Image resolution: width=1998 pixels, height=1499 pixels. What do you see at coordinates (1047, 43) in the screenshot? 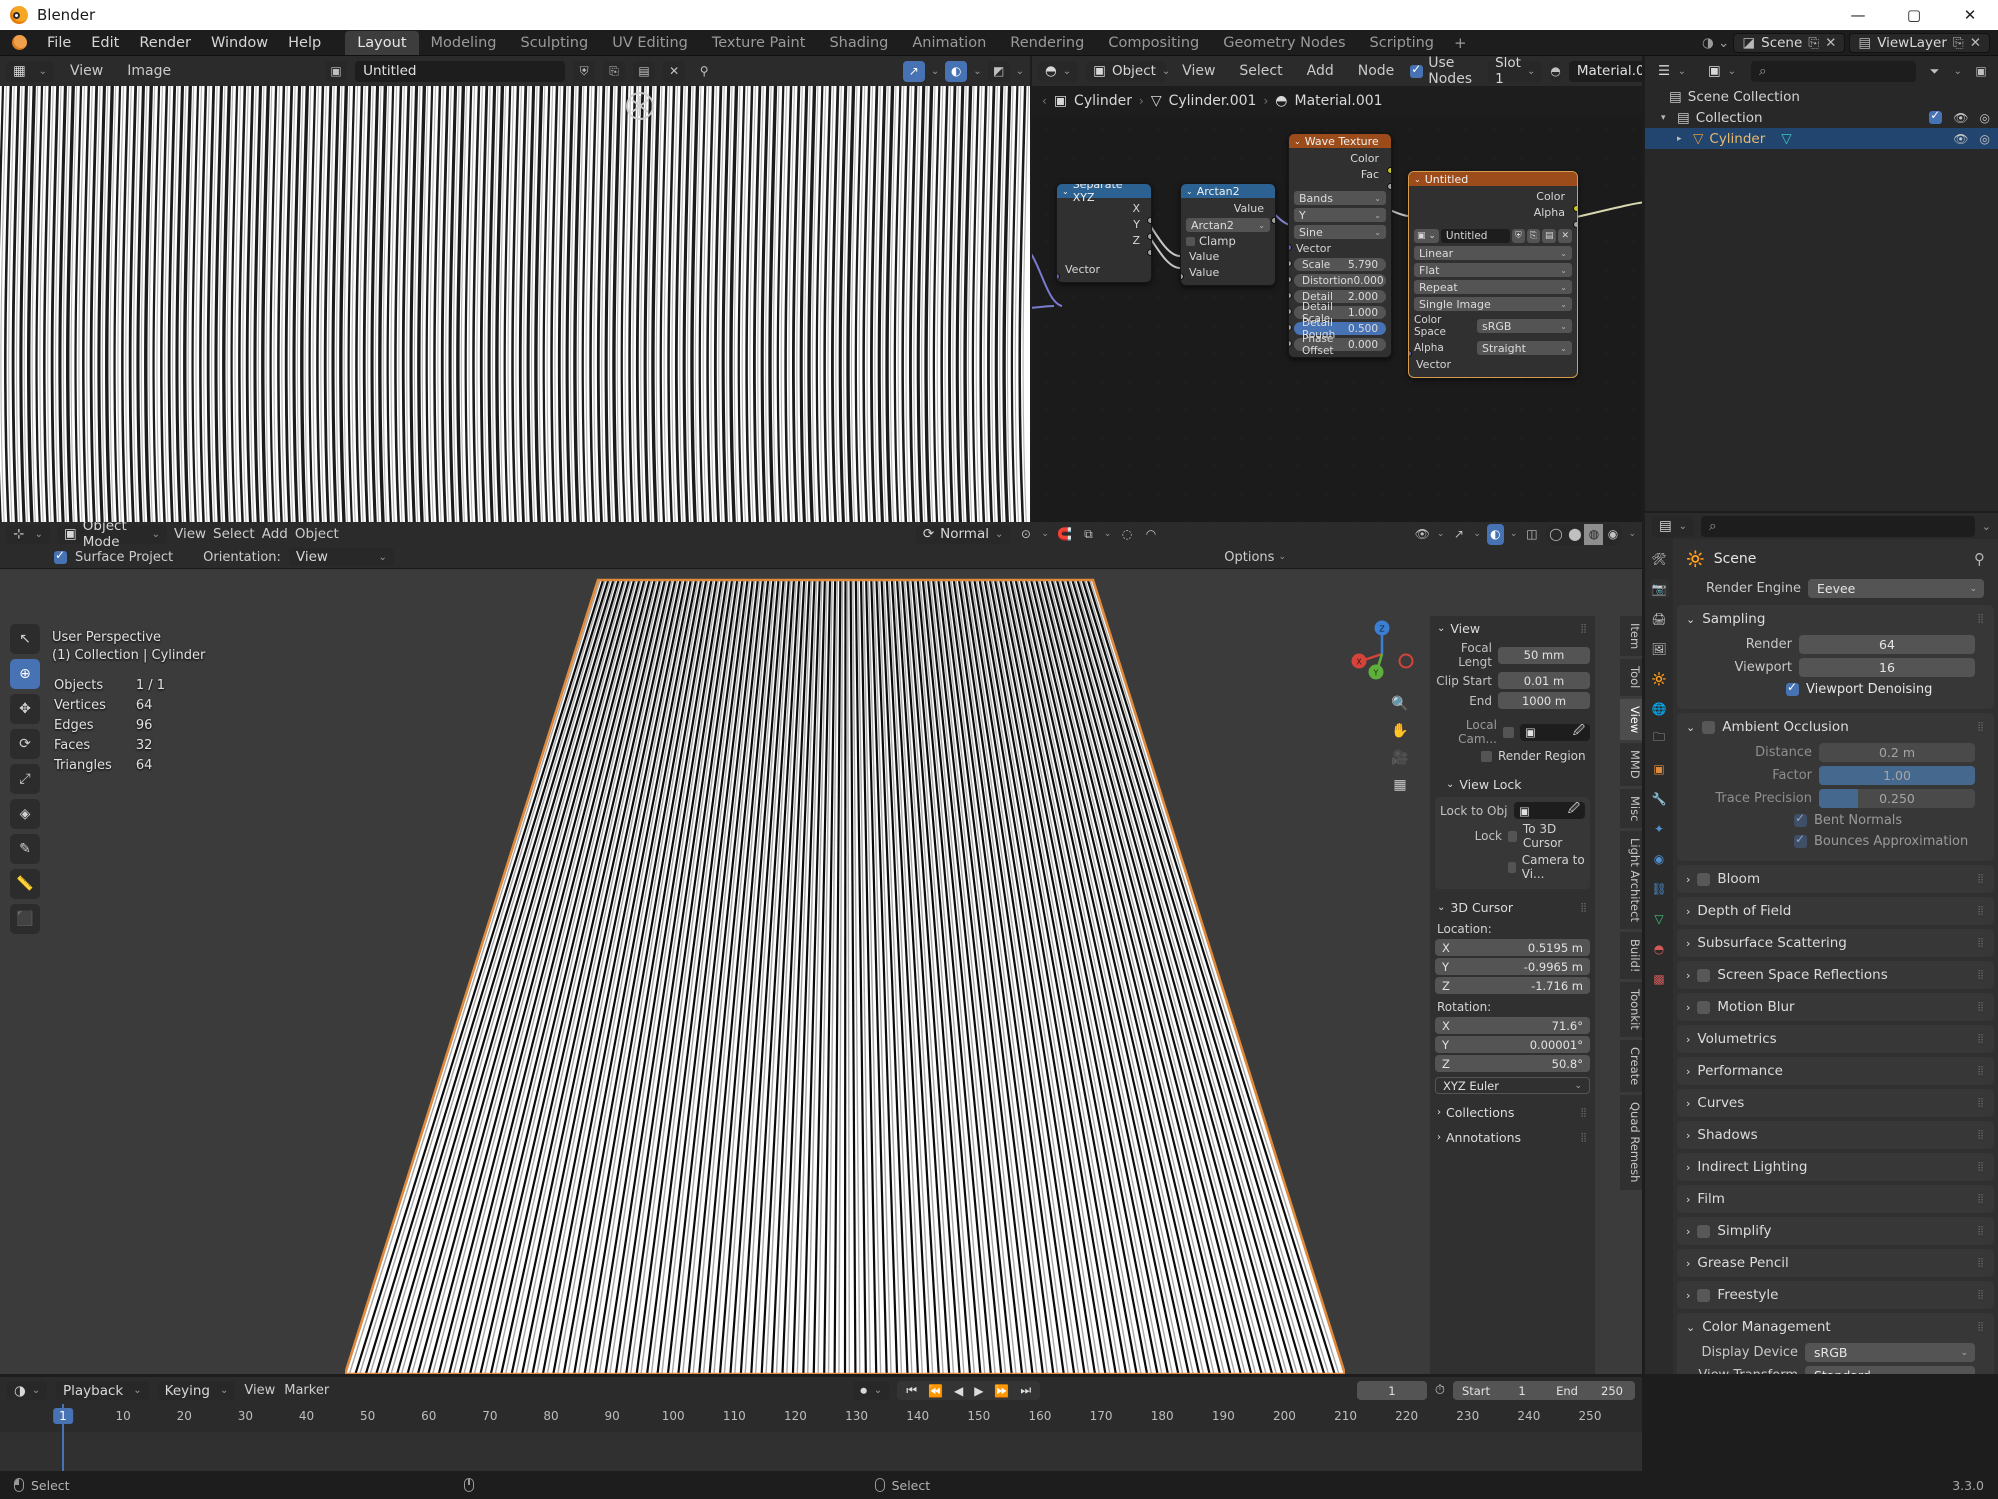
I see `workspace-tab-rendering: Rendering` at bounding box center [1047, 43].